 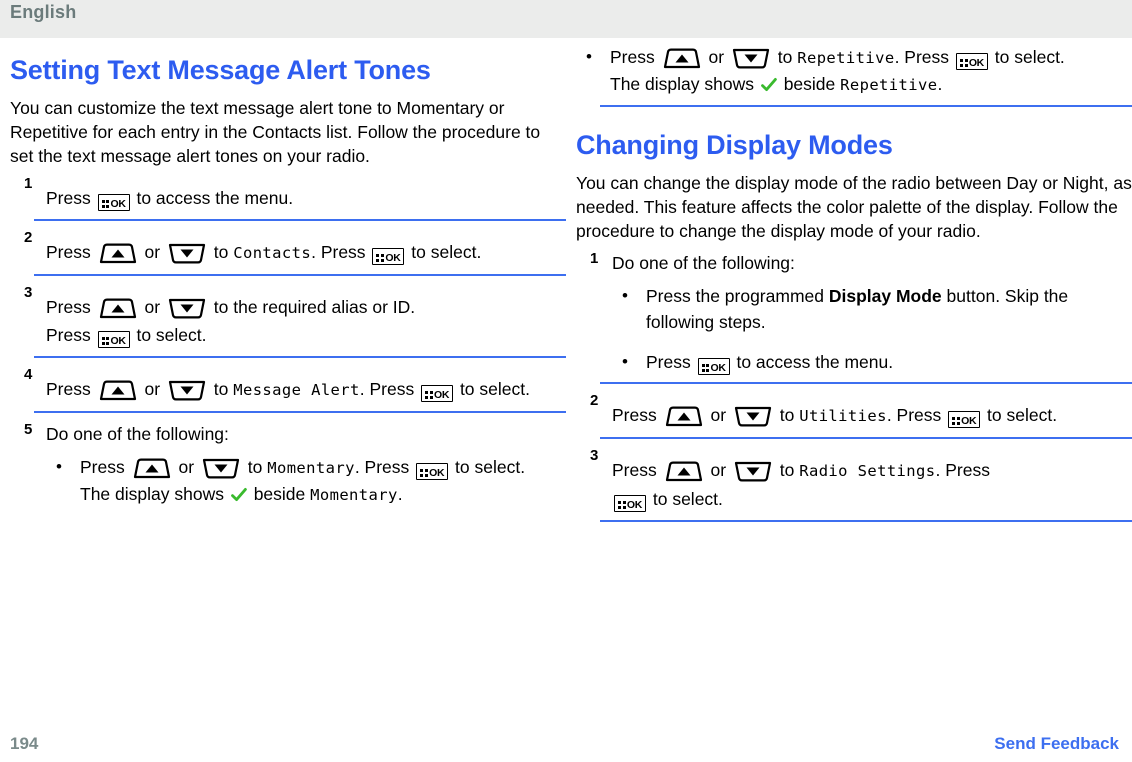 I want to click on bullet-item: • Press OK to access the menu., so click(x=872, y=362).